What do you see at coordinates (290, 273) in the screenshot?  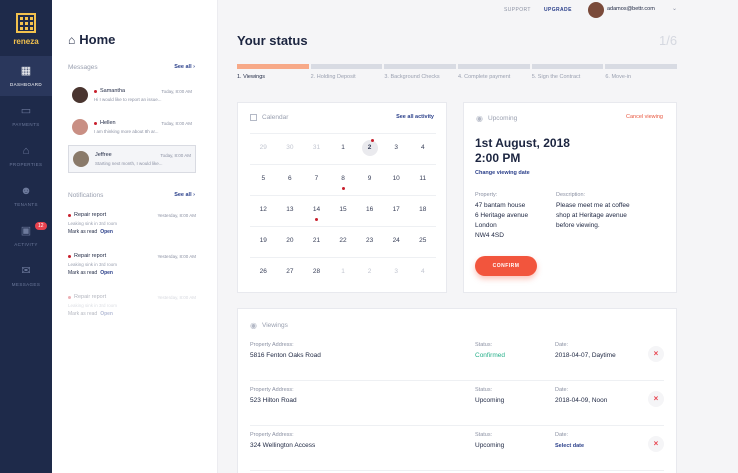 I see `calendar-day: 27` at bounding box center [290, 273].